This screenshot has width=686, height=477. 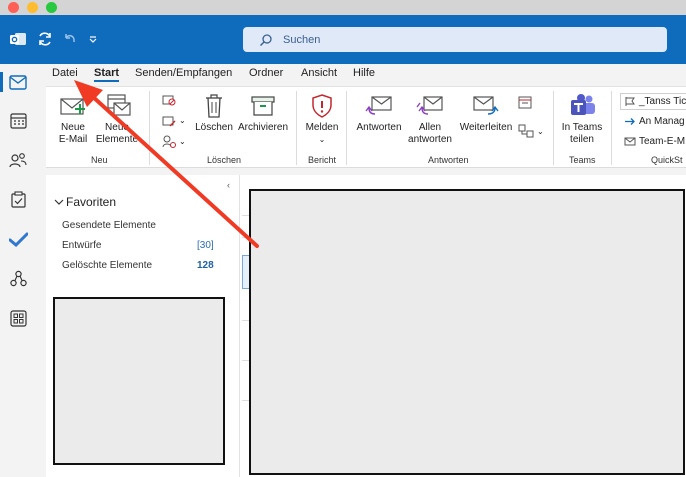 What do you see at coordinates (214, 106) in the screenshot?
I see `trash-icon` at bounding box center [214, 106].